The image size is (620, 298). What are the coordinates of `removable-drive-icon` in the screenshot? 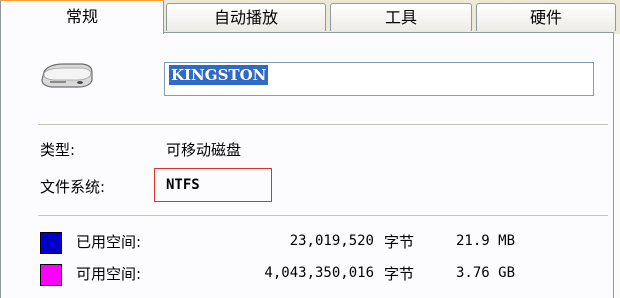 It's located at (67, 75).